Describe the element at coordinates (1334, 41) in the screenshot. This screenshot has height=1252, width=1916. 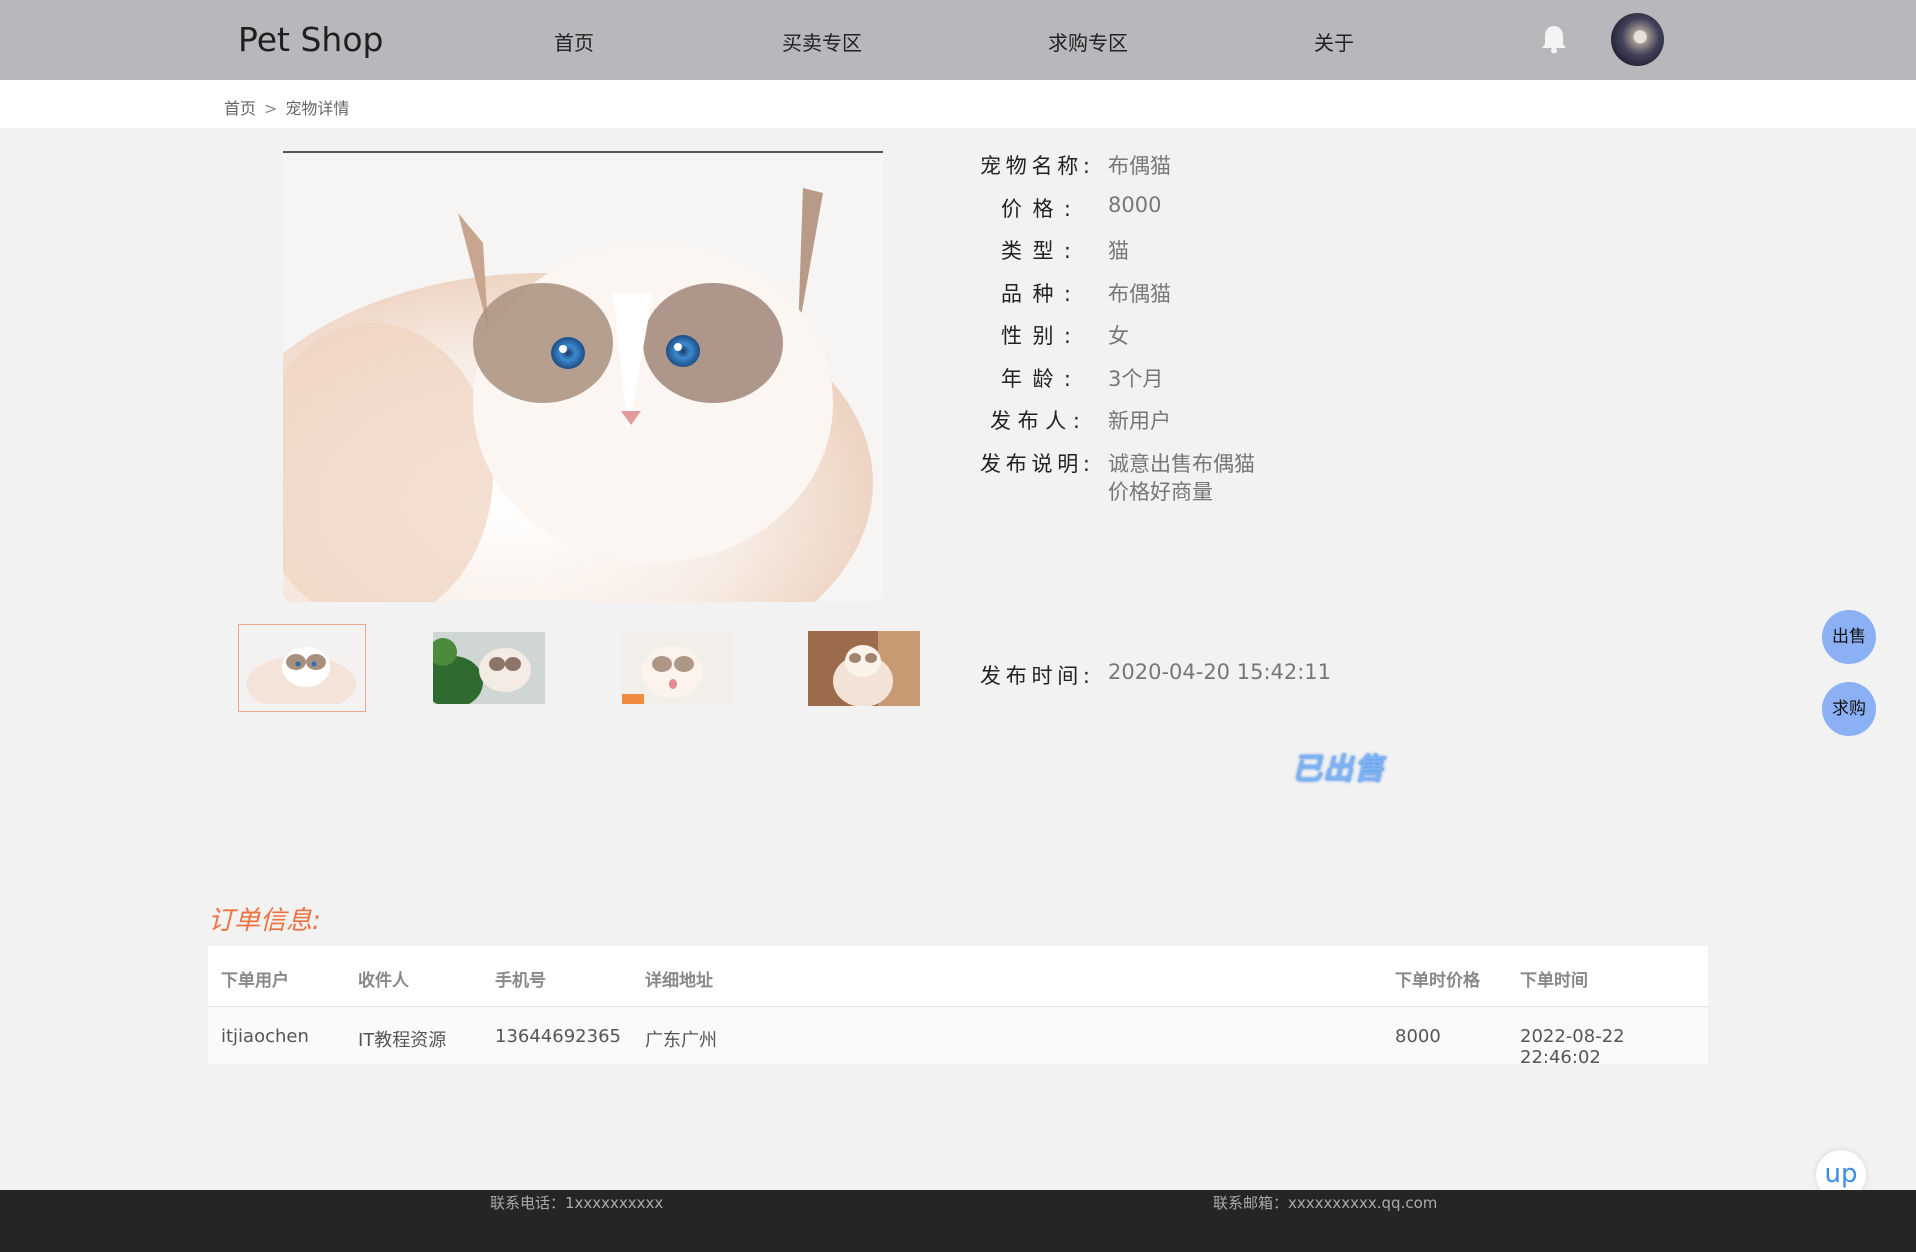
I see `nav-about: 关于` at that location.